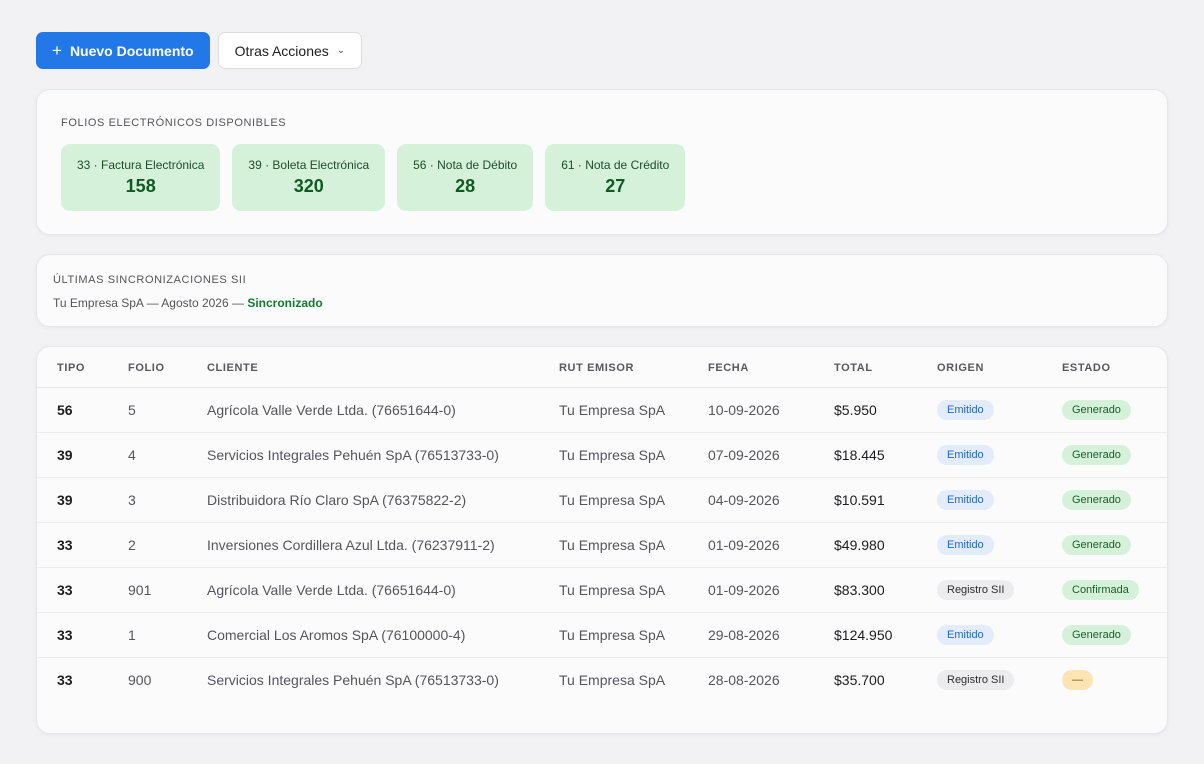 This screenshot has width=1204, height=764. What do you see at coordinates (383, 635) in the screenshot?
I see `cell-cliente: Comercial Los Aromos SpA (76100000-4)` at bounding box center [383, 635].